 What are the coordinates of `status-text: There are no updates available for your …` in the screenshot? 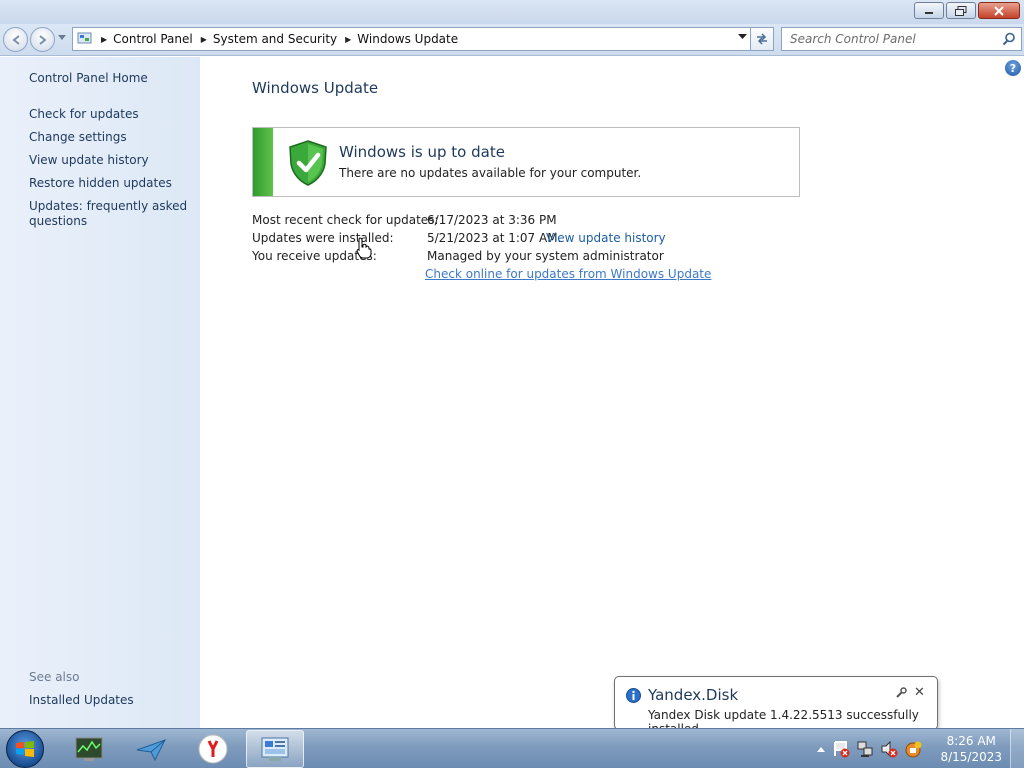 It's located at (490, 173).